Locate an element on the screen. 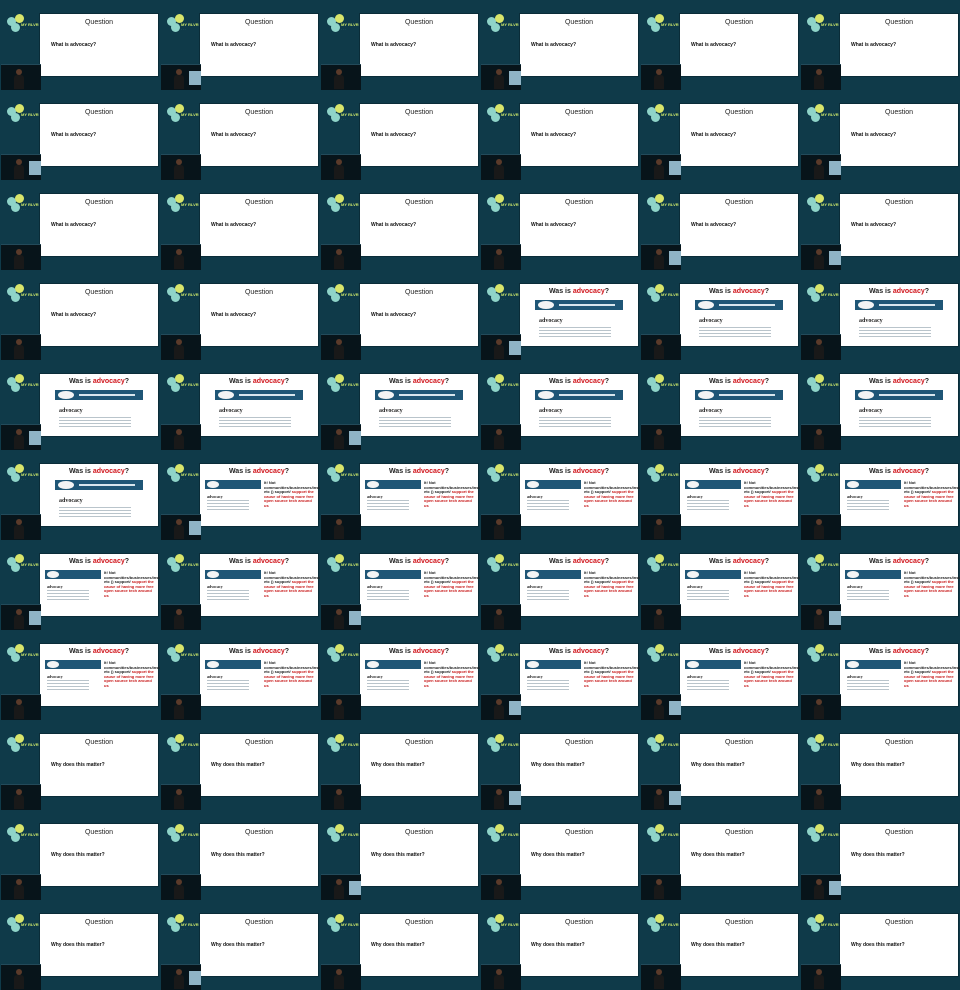 The height and width of the screenshot is (990, 960). dictionary-screenshot is located at coordinates (419, 395).